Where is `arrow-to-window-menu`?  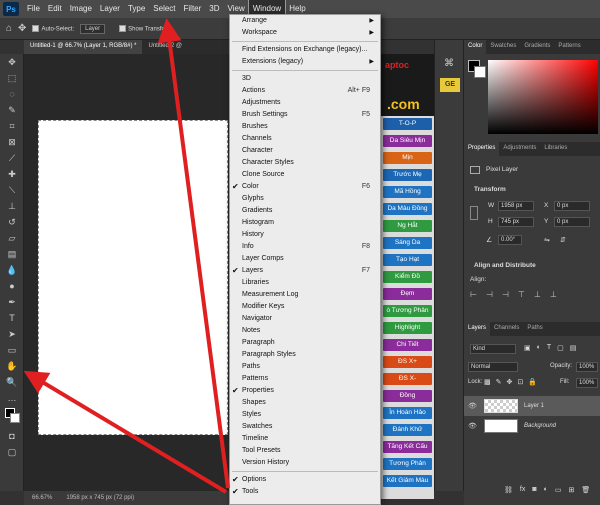 arrow-to-window-menu is located at coordinates (193, 253).